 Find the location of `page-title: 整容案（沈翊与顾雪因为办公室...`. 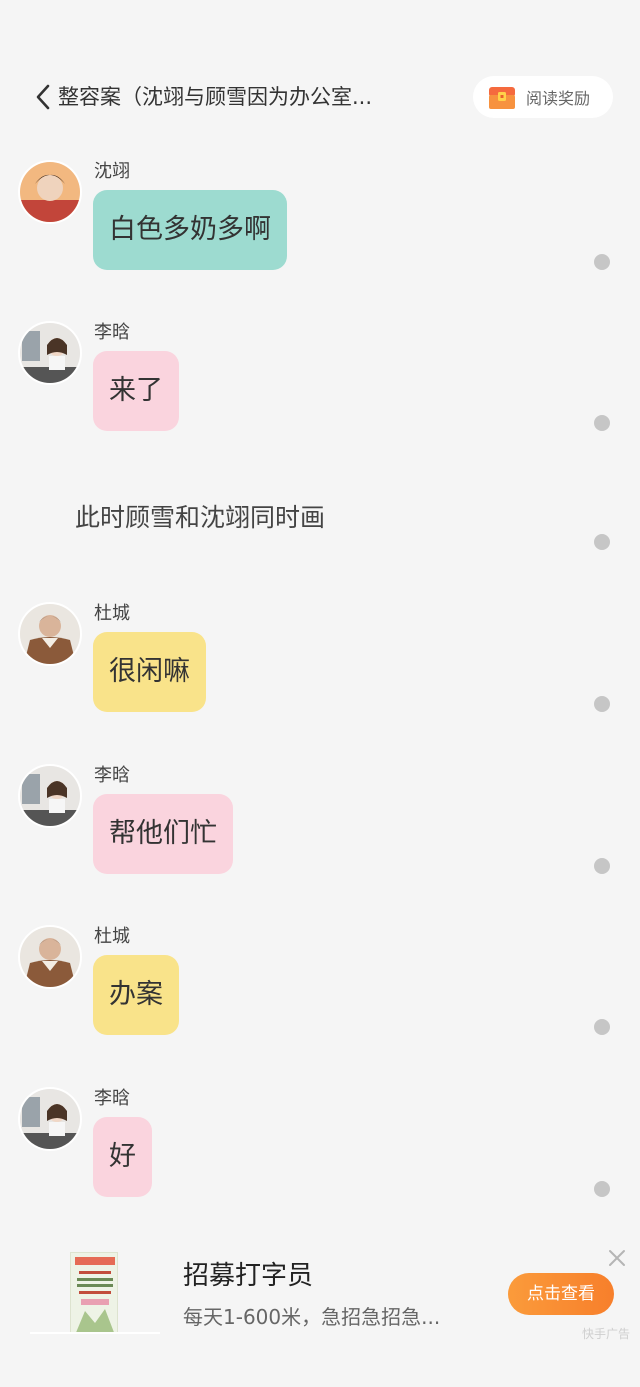

page-title: 整容案（沈翊与顾雪因为办公室... is located at coordinates (215, 97).